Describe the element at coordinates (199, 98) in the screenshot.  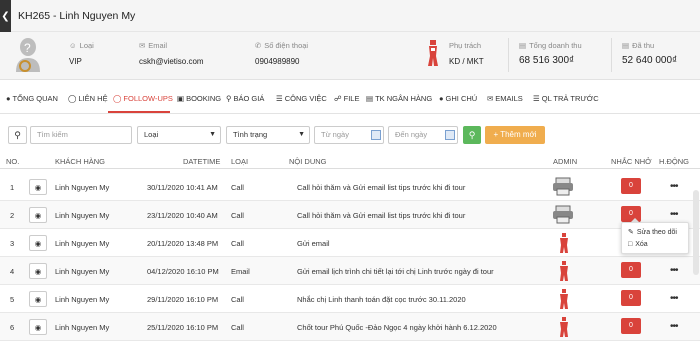
I see `tab-booking: ▣ BOOKING` at that location.